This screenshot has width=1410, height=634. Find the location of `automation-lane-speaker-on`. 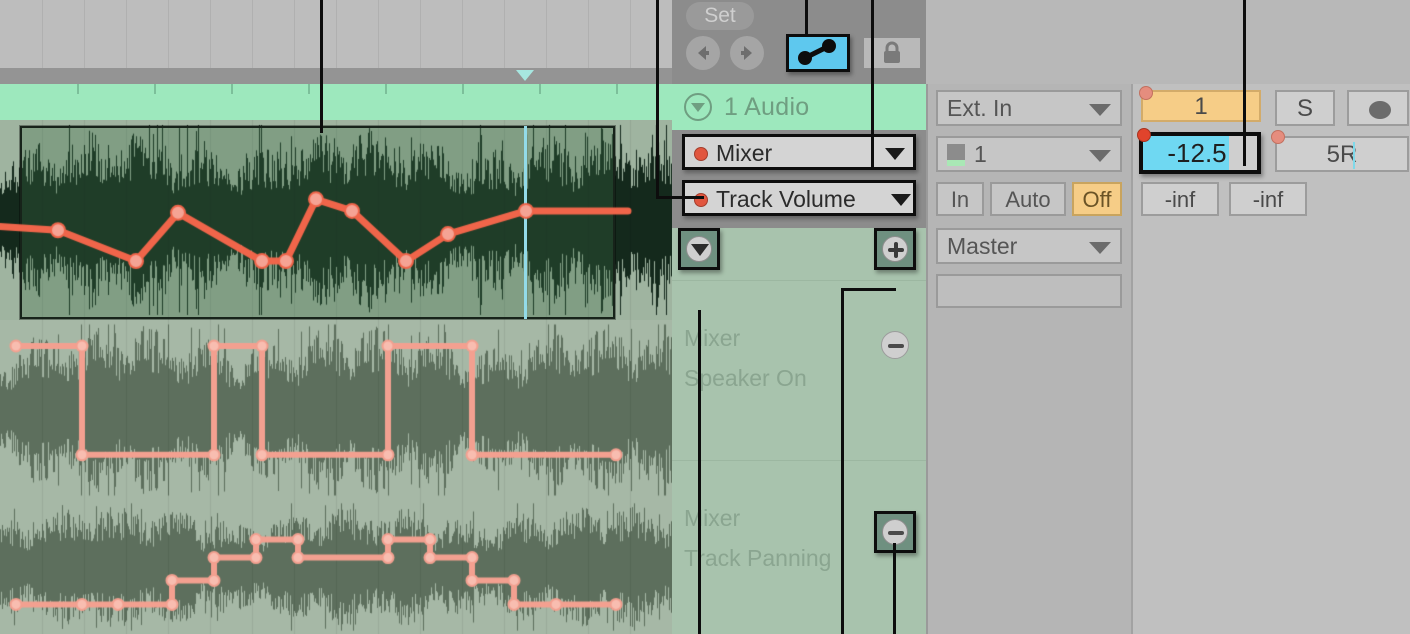

automation-lane-speaker-on is located at coordinates (336, 410).